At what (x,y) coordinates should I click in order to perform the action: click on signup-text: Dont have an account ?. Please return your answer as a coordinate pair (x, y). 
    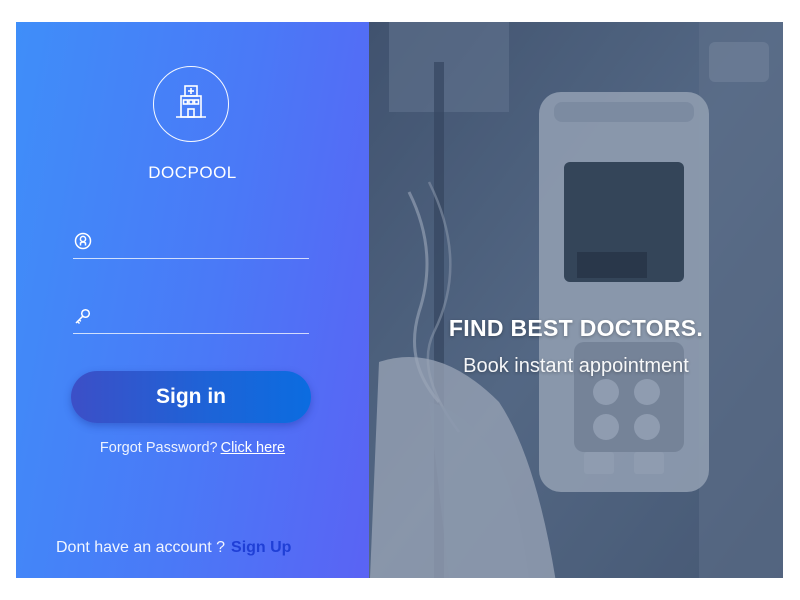
    Looking at the image, I should click on (141, 547).